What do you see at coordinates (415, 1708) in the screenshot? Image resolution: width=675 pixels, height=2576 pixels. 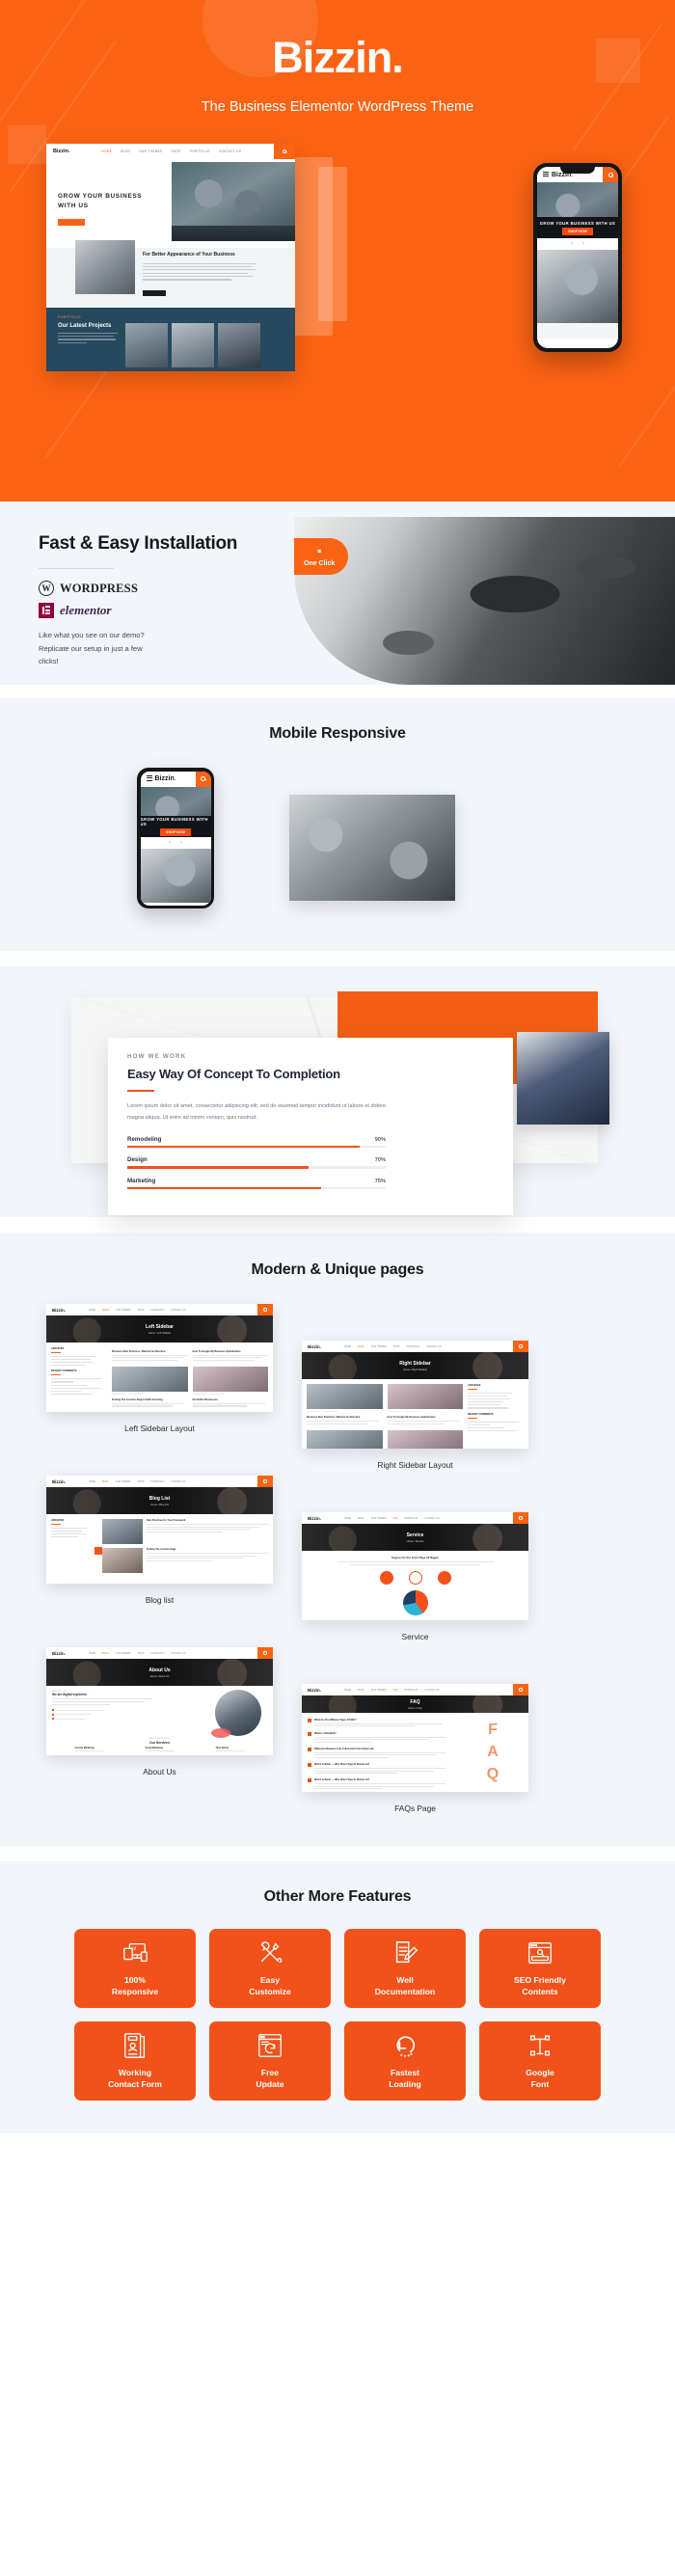 I see `banner-breadcrumb: Home / FAQ` at bounding box center [415, 1708].